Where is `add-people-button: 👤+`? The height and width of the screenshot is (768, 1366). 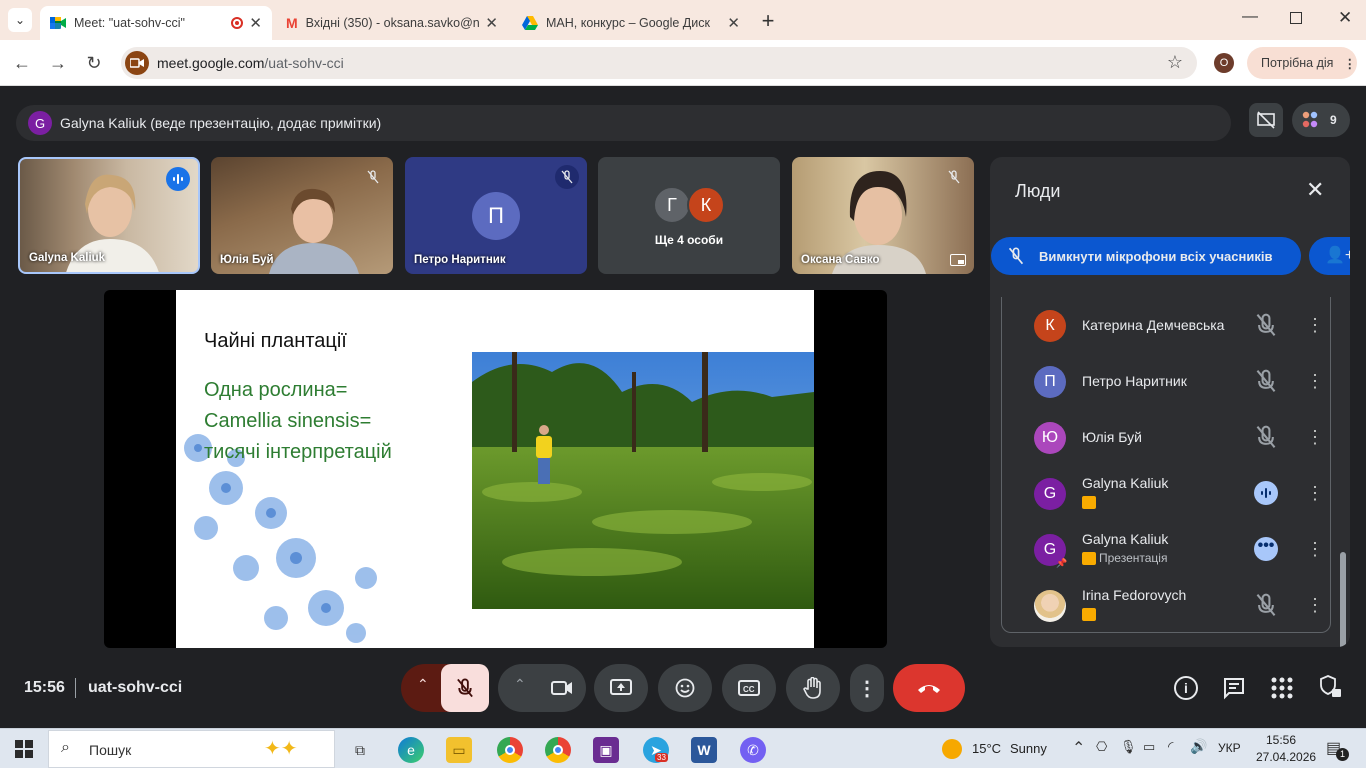
add-people-button: 👤+ is located at coordinates (1329, 256).